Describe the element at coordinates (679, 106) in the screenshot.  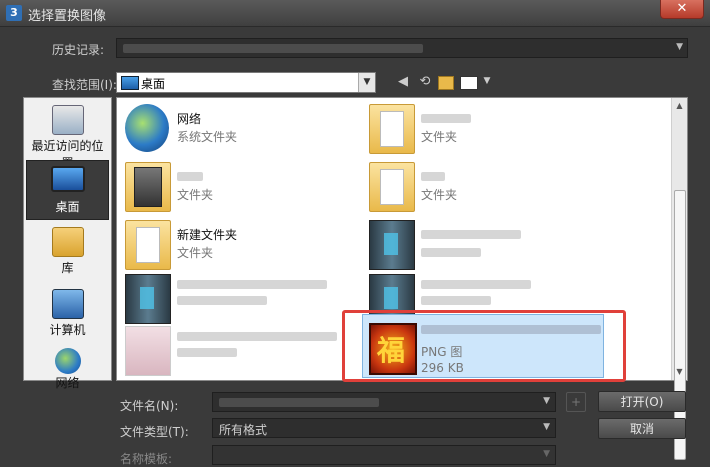
I see `scroll-up-icon: ▲` at that location.